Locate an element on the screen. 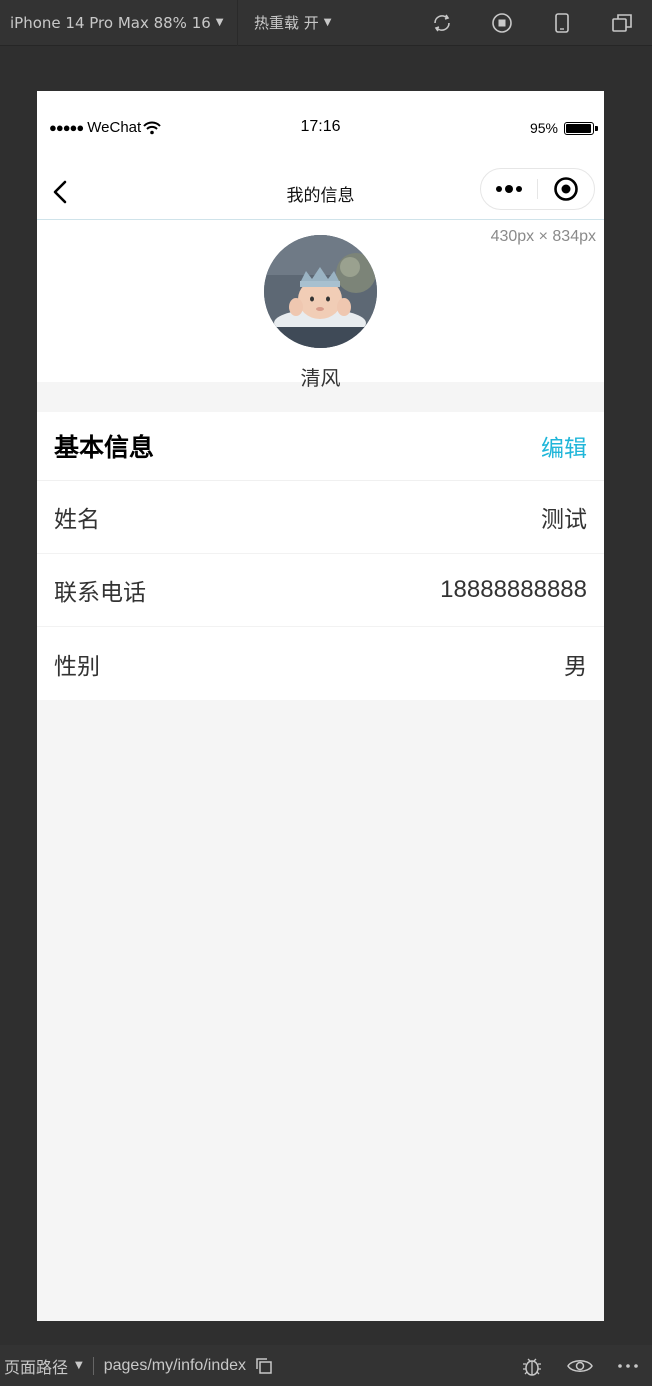 Image resolution: width=652 pixels, height=1386 pixels. viewport-size-tip: 430px × 834px is located at coordinates (543, 236).